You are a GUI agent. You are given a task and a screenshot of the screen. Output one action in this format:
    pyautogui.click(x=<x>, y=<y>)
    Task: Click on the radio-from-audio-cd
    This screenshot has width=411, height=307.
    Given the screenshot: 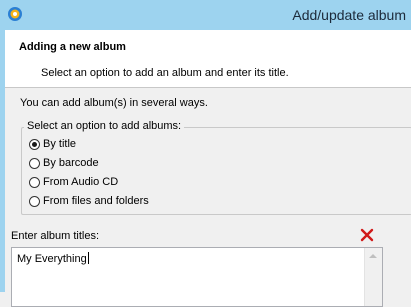 What is the action you would take?
    pyautogui.click(x=34, y=182)
    